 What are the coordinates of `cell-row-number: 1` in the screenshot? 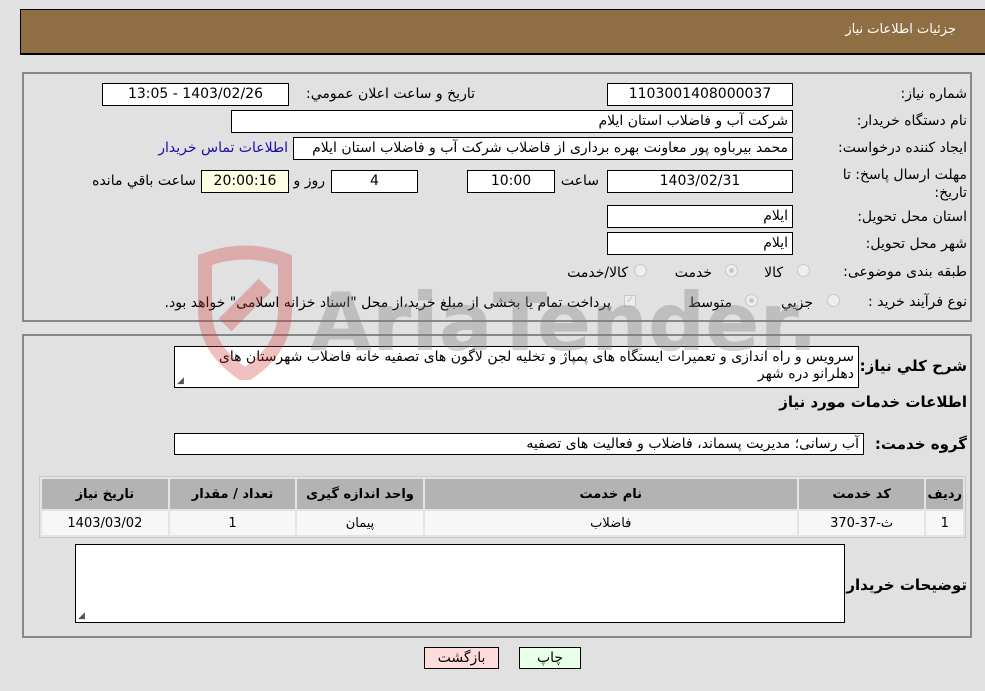 It's located at (944, 523).